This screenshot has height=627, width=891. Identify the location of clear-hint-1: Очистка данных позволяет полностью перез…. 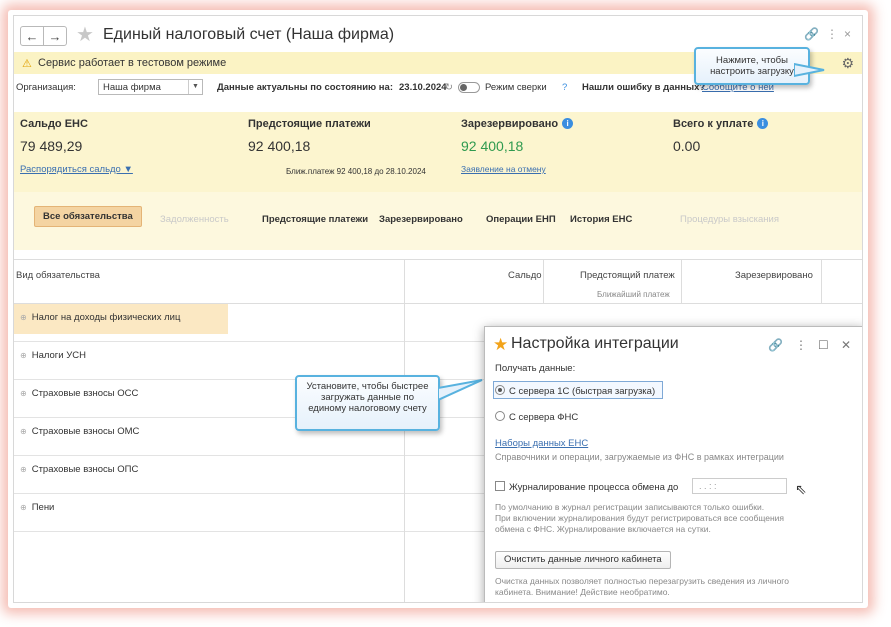
(642, 581).